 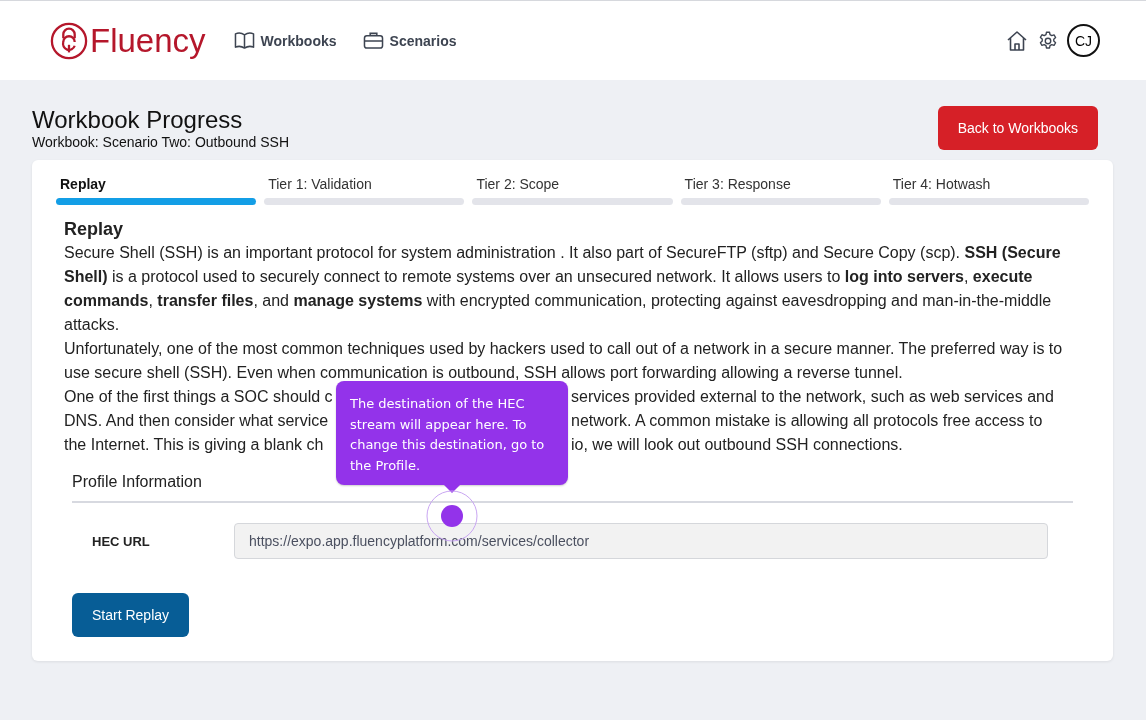 I want to click on nav-link: Scenarios, so click(x=409, y=40).